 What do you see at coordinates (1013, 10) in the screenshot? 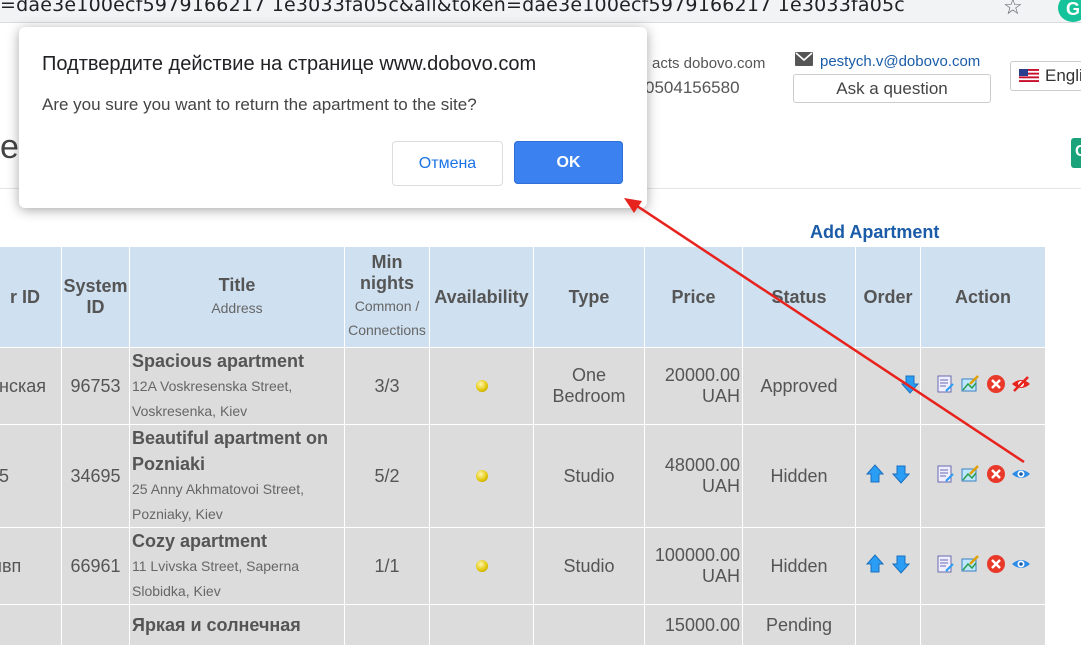
I see `bookmark-star-icon: ☆` at bounding box center [1013, 10].